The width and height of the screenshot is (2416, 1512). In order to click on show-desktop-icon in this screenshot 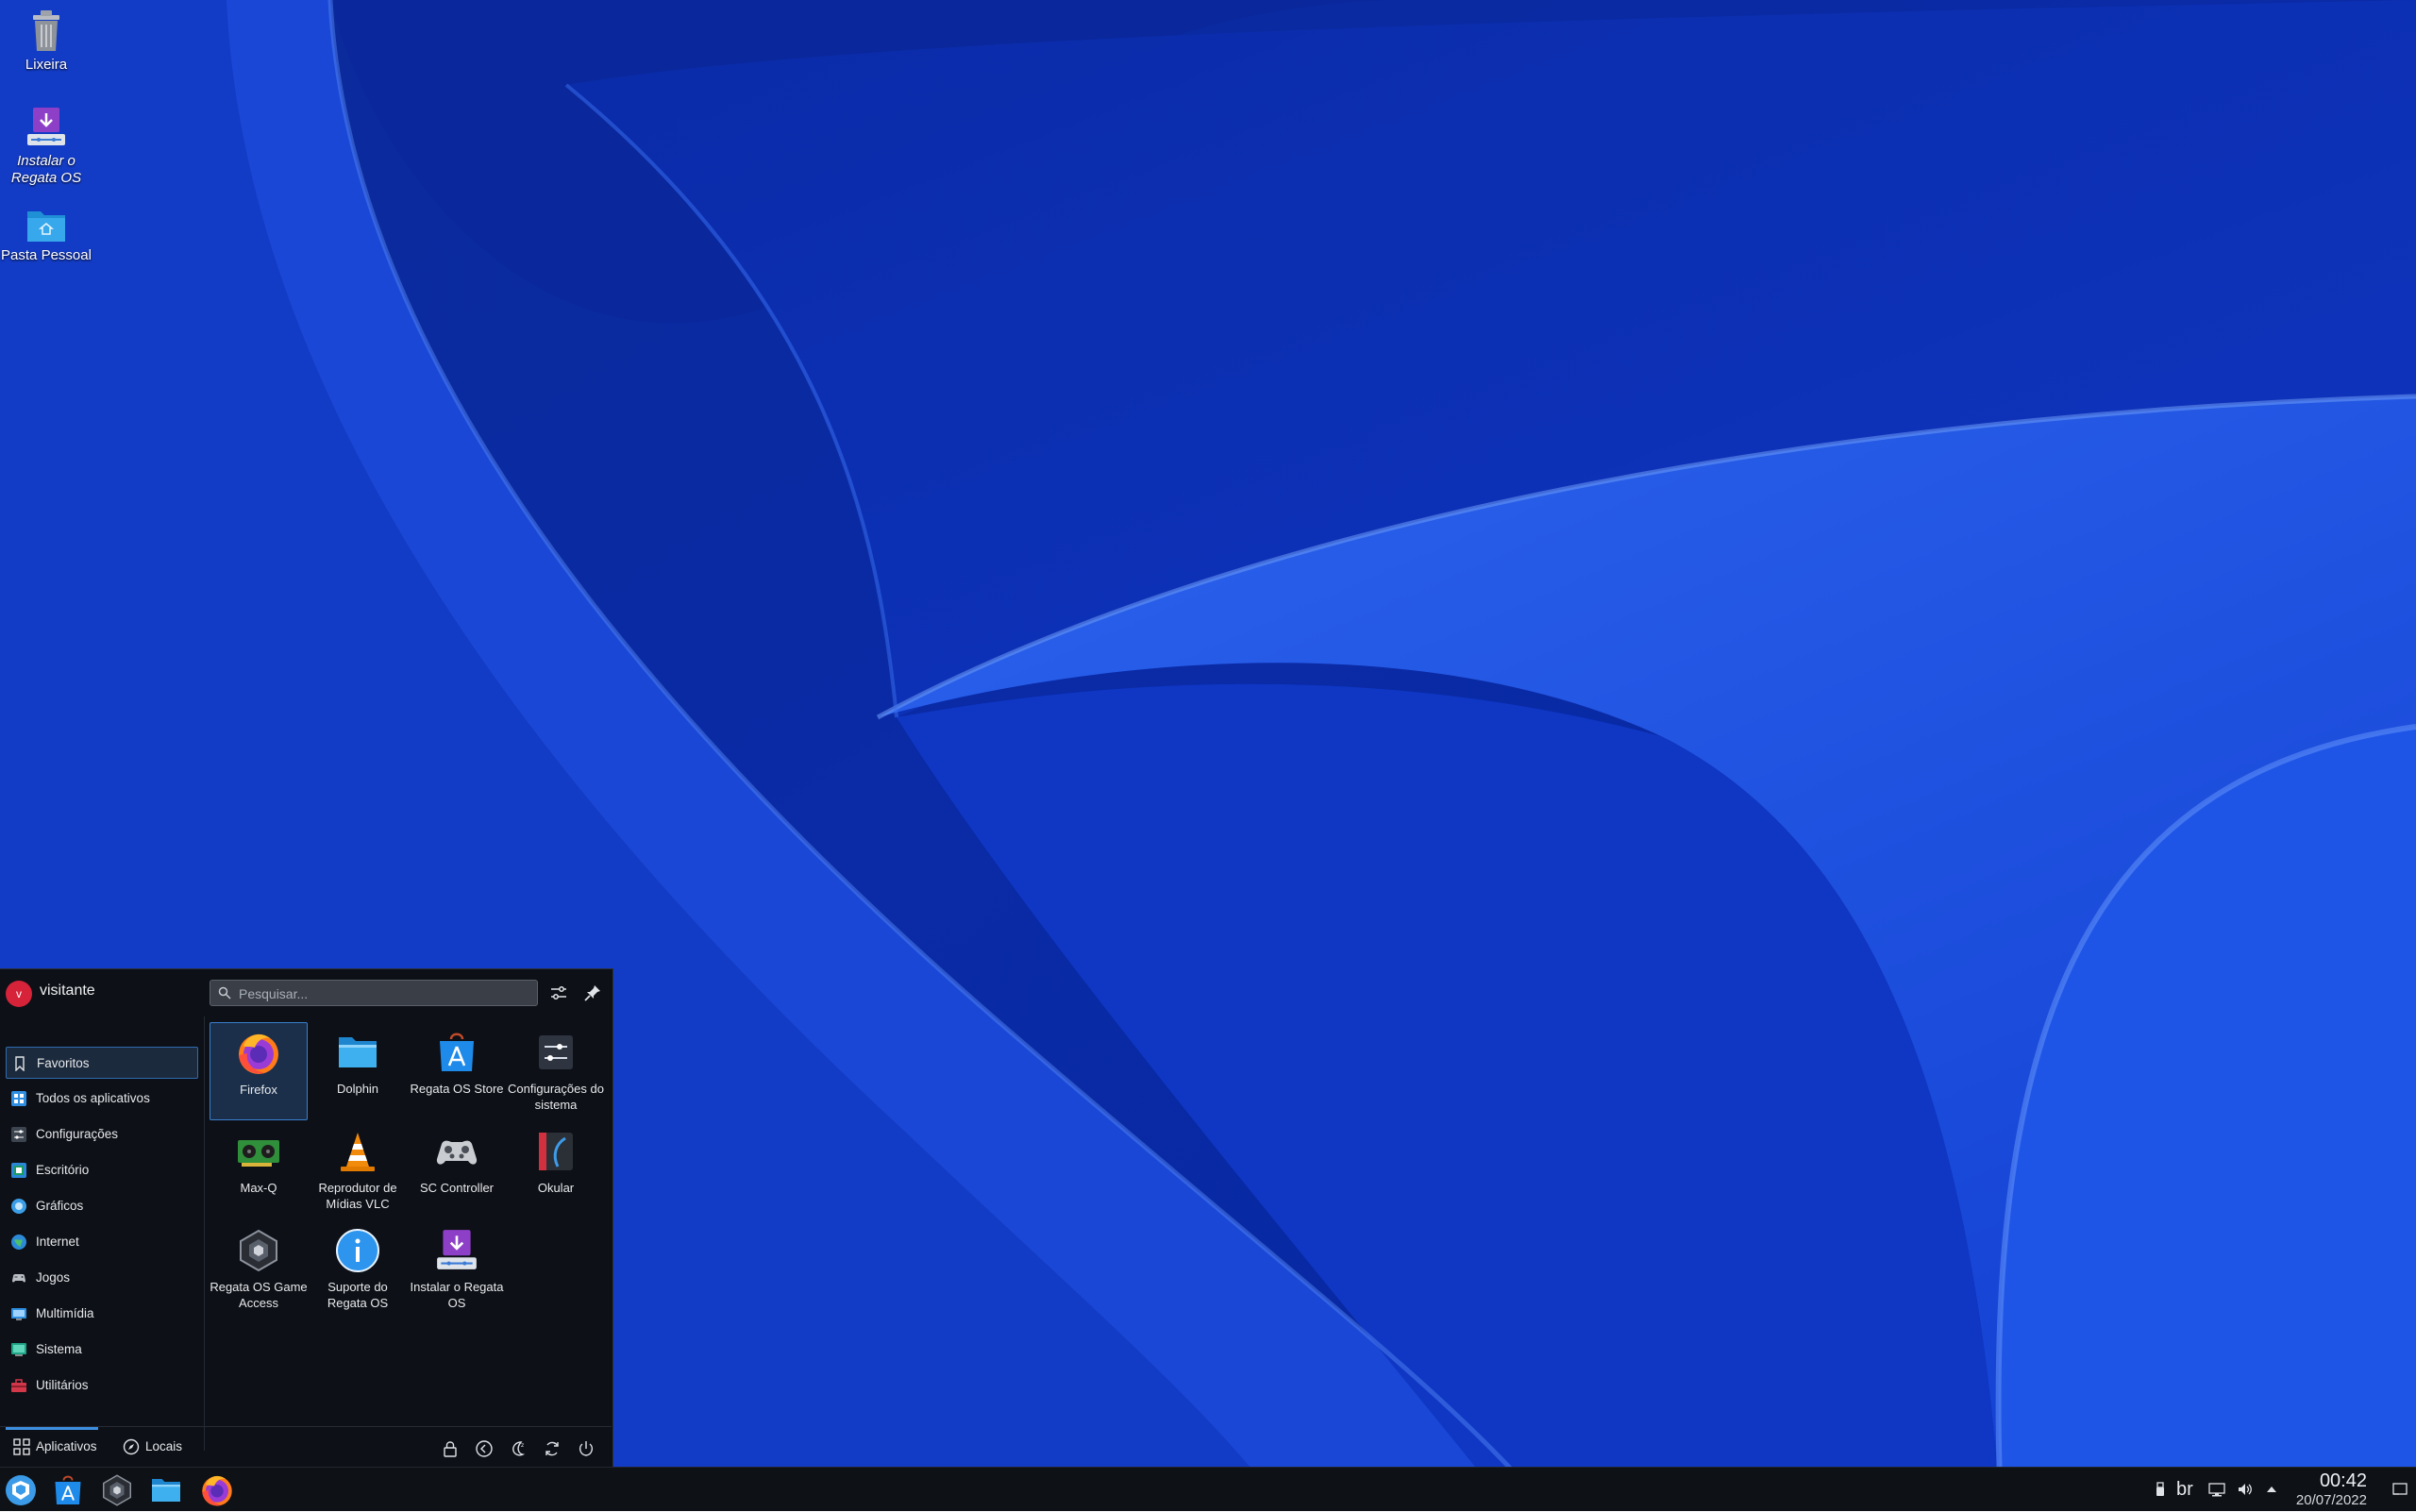, I will do `click(2400, 1489)`.